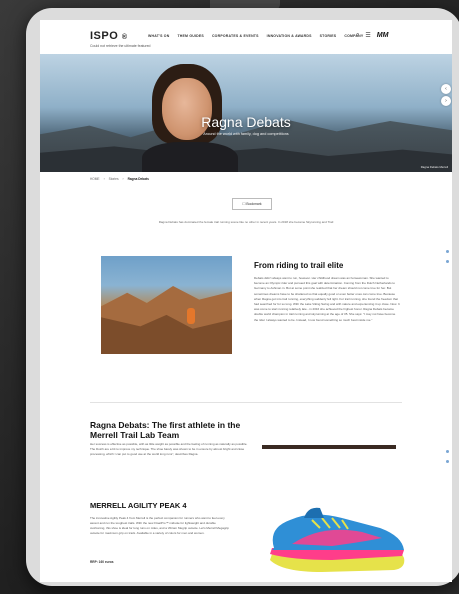 This screenshot has height=594, width=459. What do you see at coordinates (246, 122) in the screenshot?
I see `hero-title: Ragna Debats` at bounding box center [246, 122].